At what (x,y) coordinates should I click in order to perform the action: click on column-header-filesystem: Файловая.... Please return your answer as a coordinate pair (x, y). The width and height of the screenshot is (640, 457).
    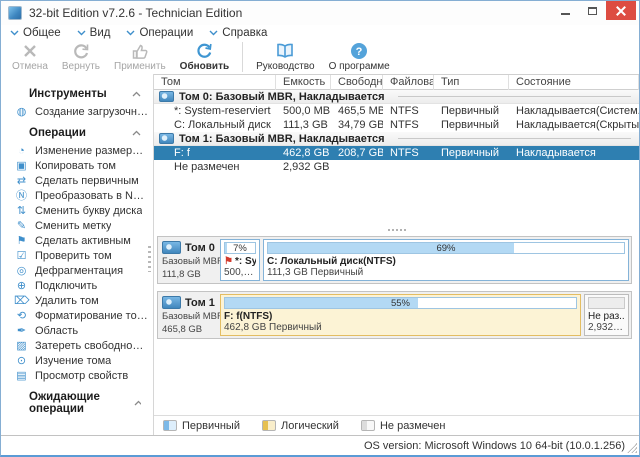
    Looking at the image, I should click on (408, 82).